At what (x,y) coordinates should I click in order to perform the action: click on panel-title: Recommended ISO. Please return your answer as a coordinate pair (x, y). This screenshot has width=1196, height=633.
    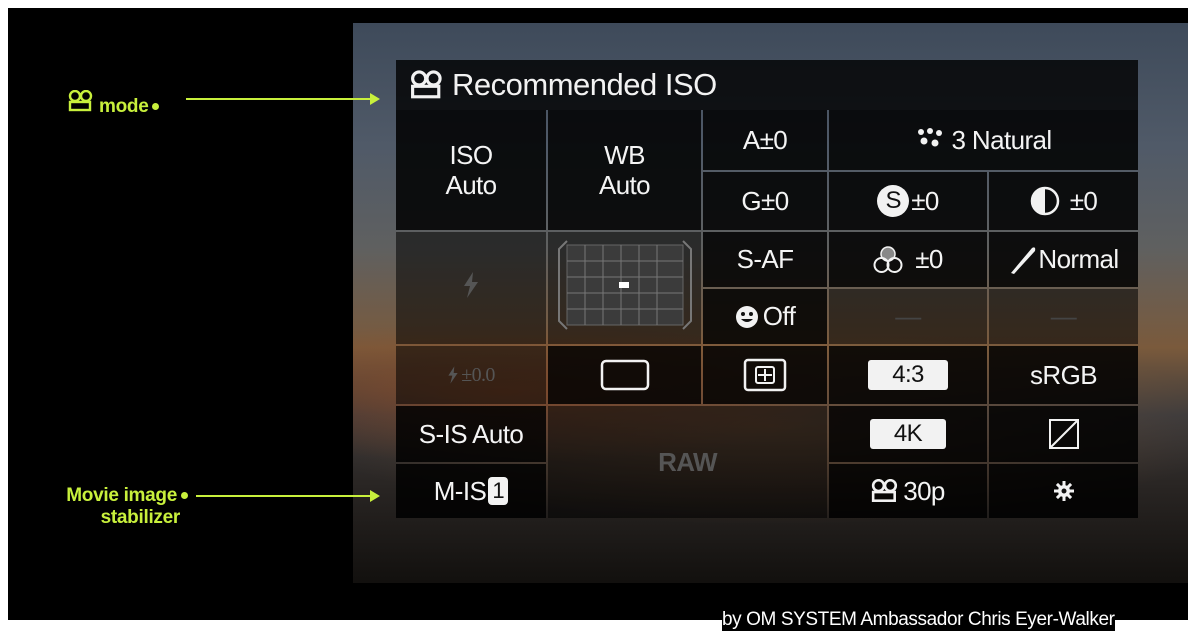
    Looking at the image, I should click on (767, 85).